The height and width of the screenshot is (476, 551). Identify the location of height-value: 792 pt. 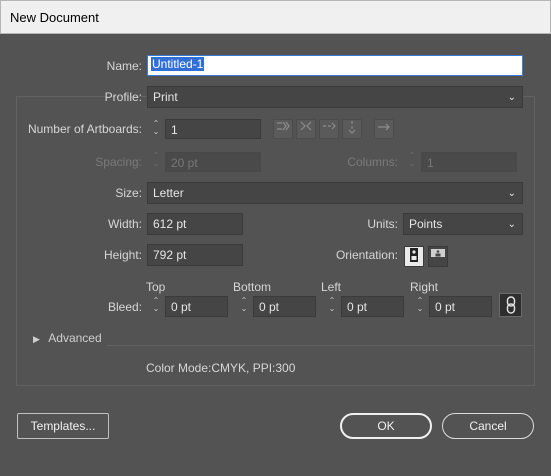
(170, 255).